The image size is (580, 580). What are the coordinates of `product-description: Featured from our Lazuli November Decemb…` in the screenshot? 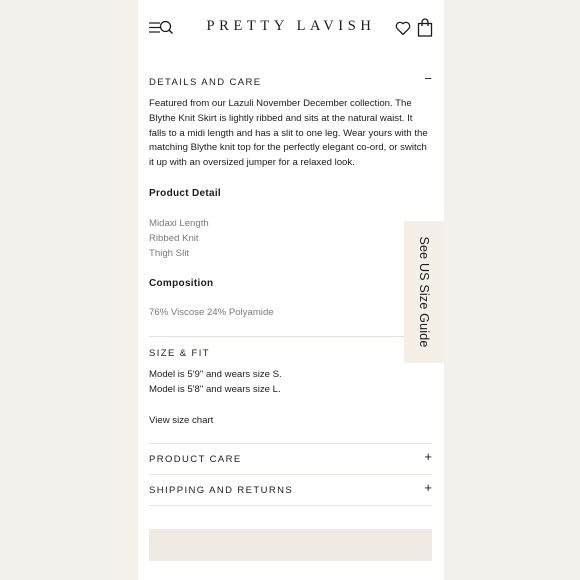 It's located at (288, 133).